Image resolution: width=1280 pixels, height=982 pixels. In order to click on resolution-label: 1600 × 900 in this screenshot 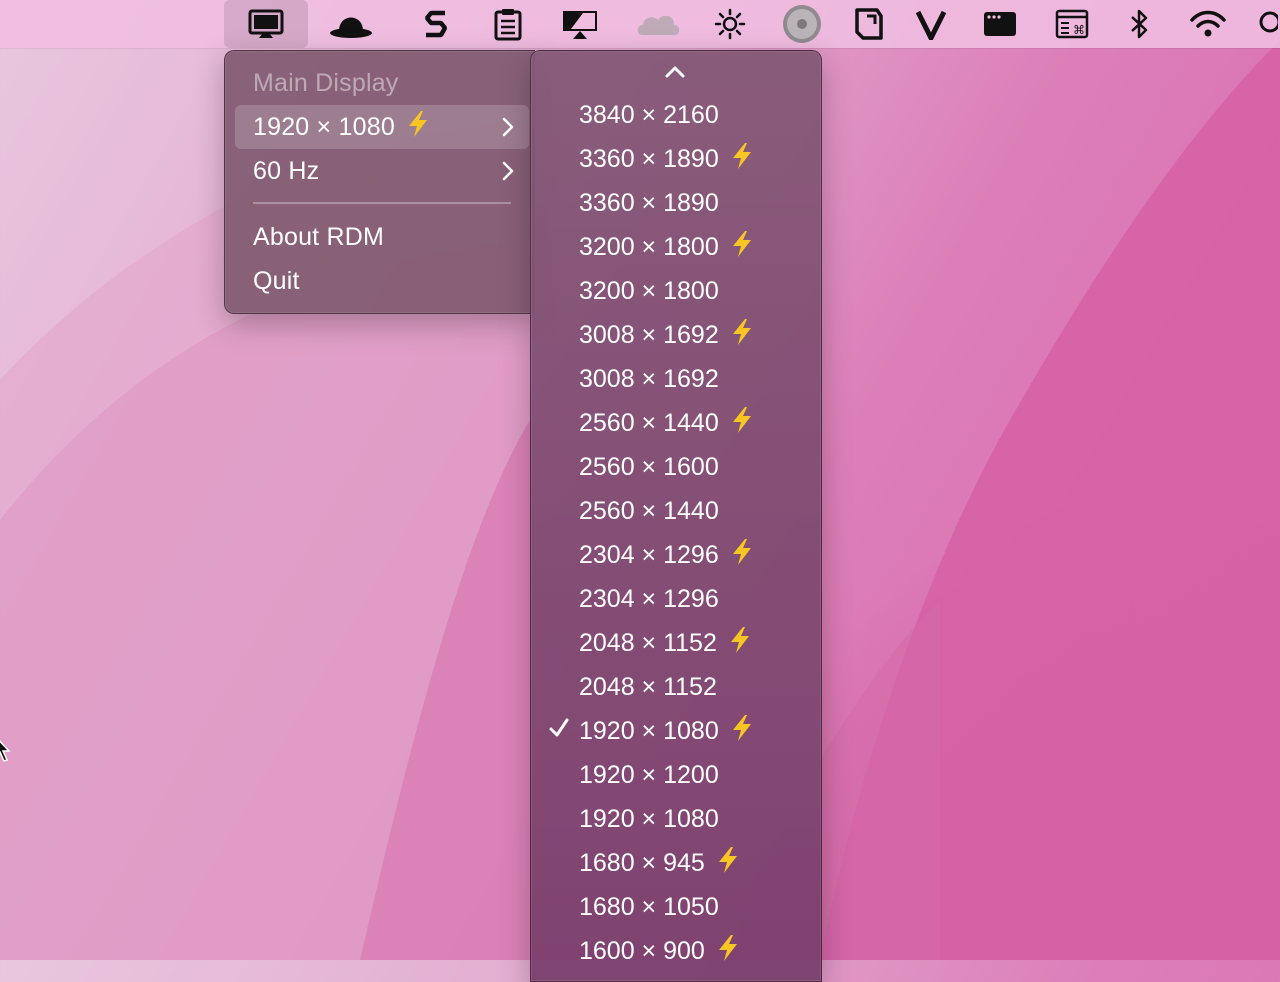, I will do `click(642, 950)`.